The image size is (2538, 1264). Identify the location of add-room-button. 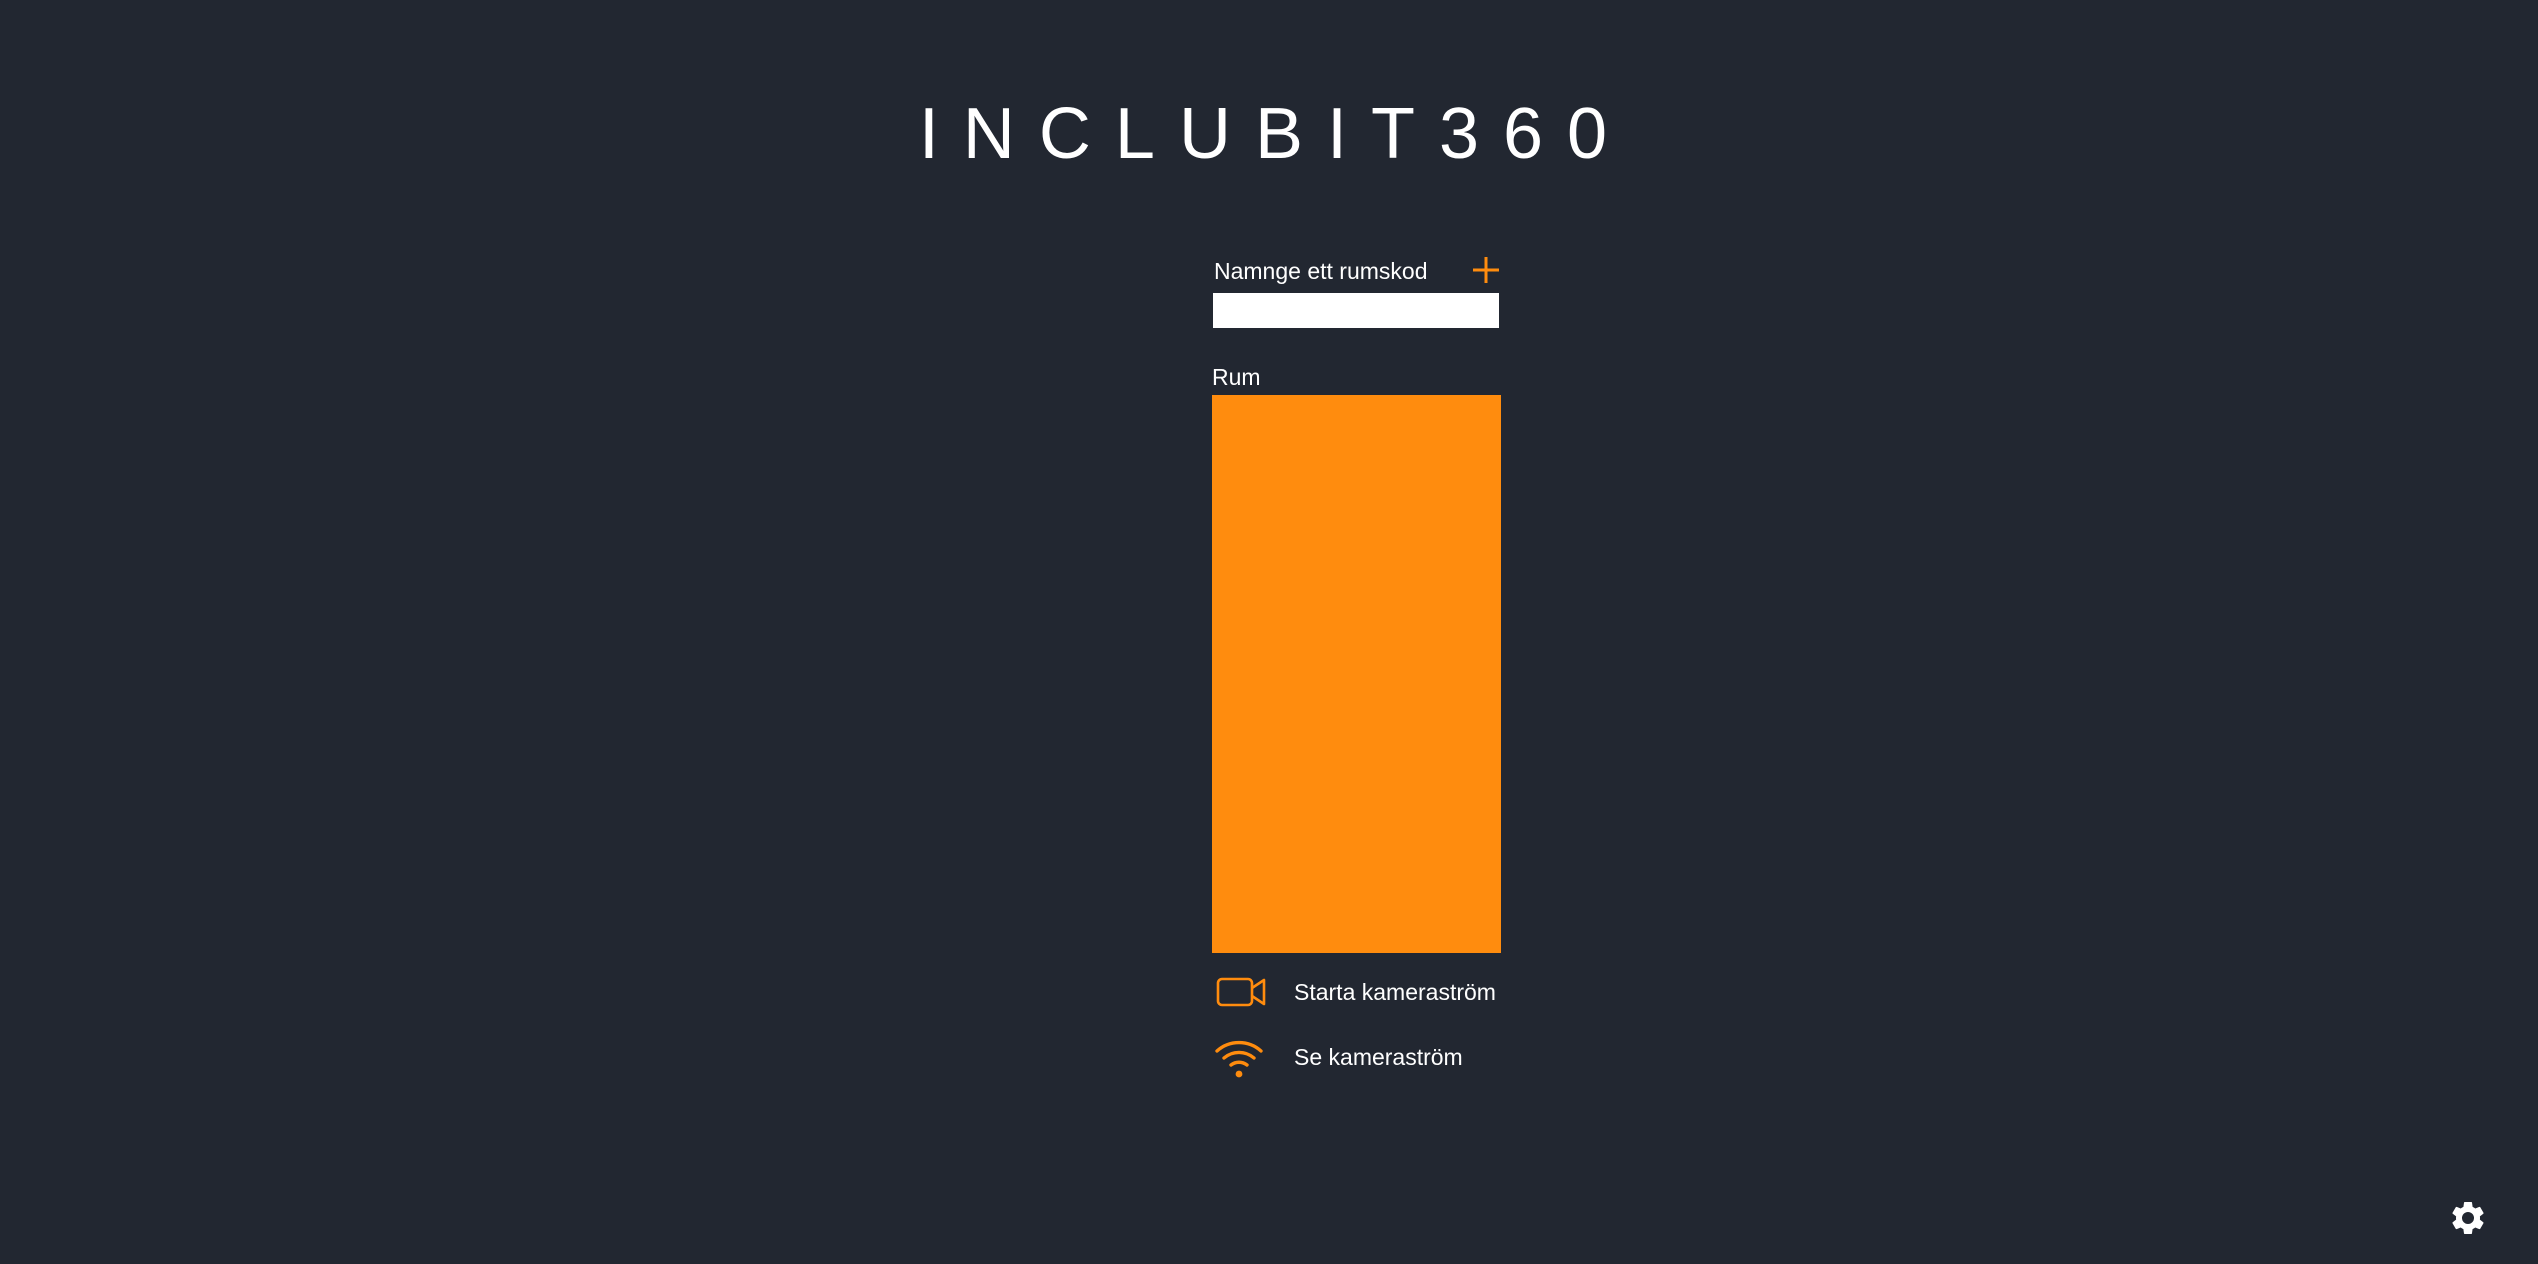
(1486, 270).